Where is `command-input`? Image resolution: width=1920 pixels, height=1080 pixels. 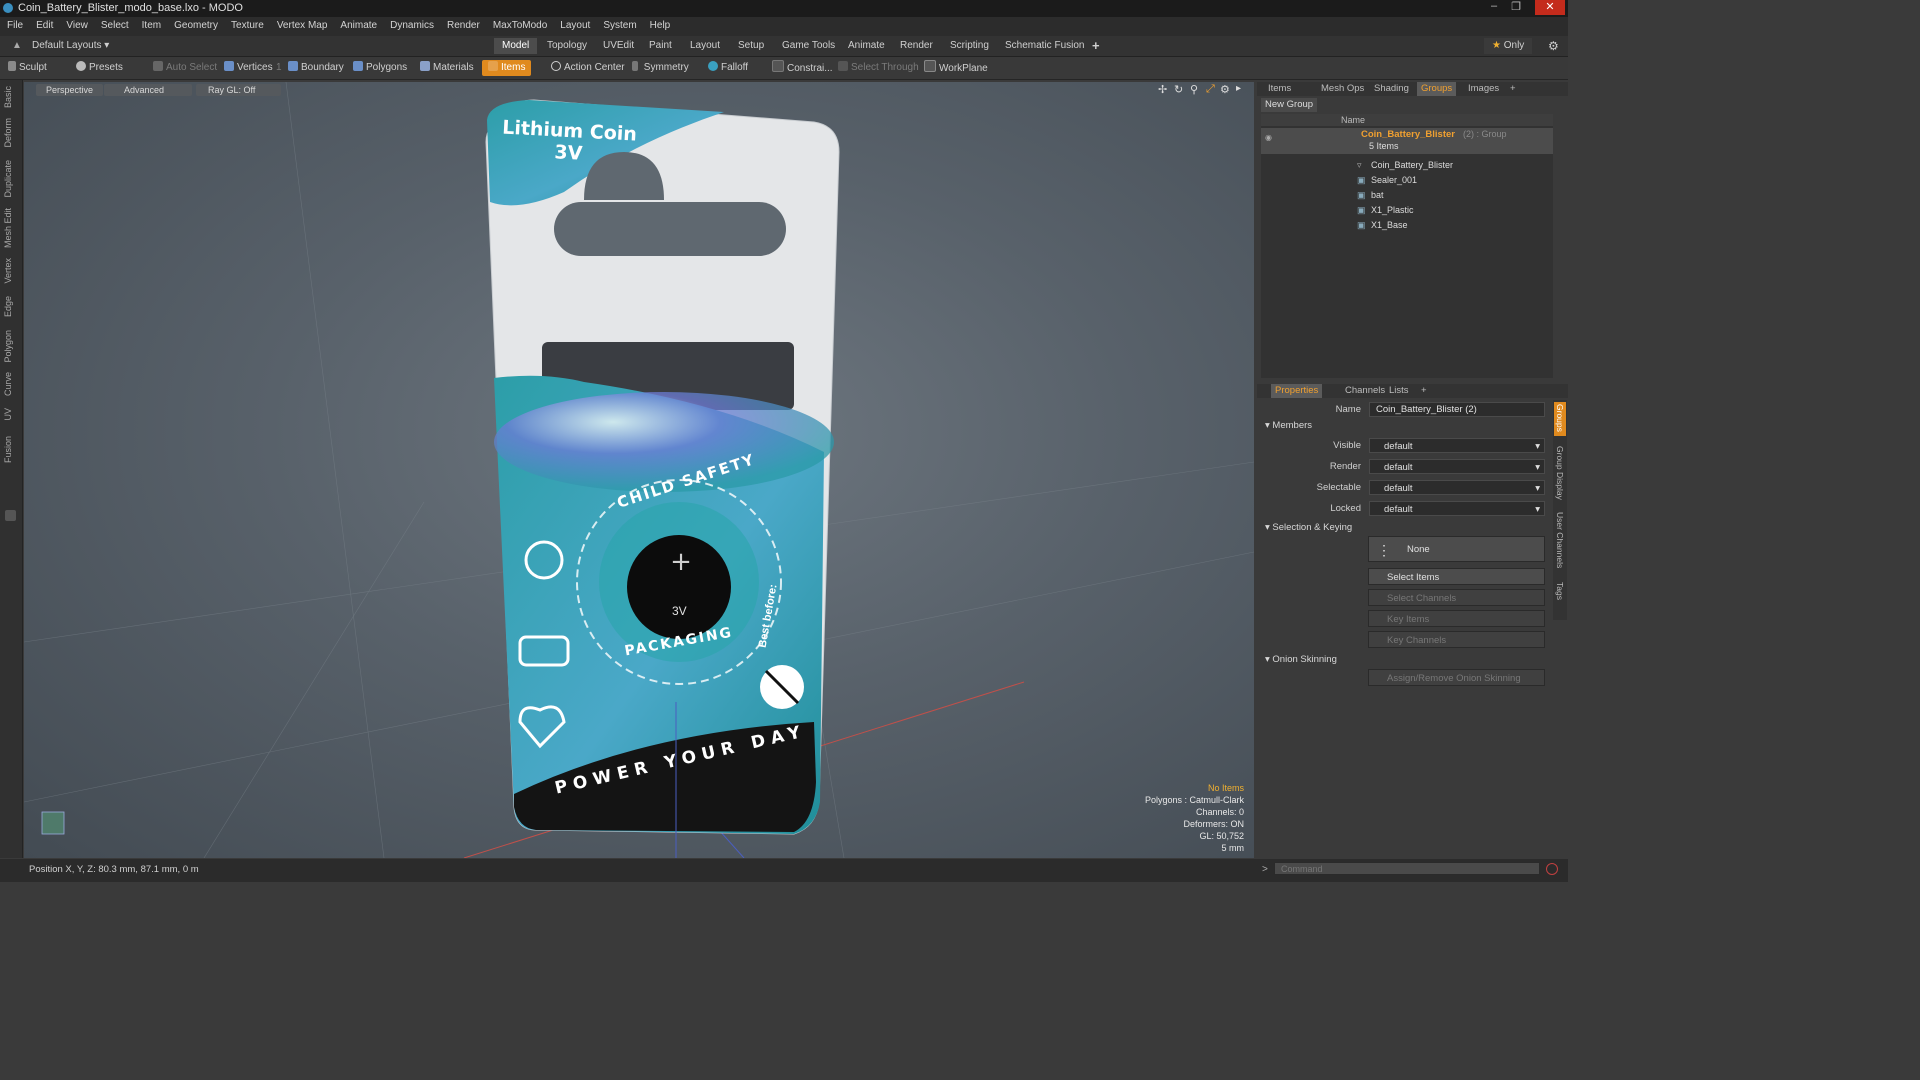
command-input is located at coordinates (1407, 868).